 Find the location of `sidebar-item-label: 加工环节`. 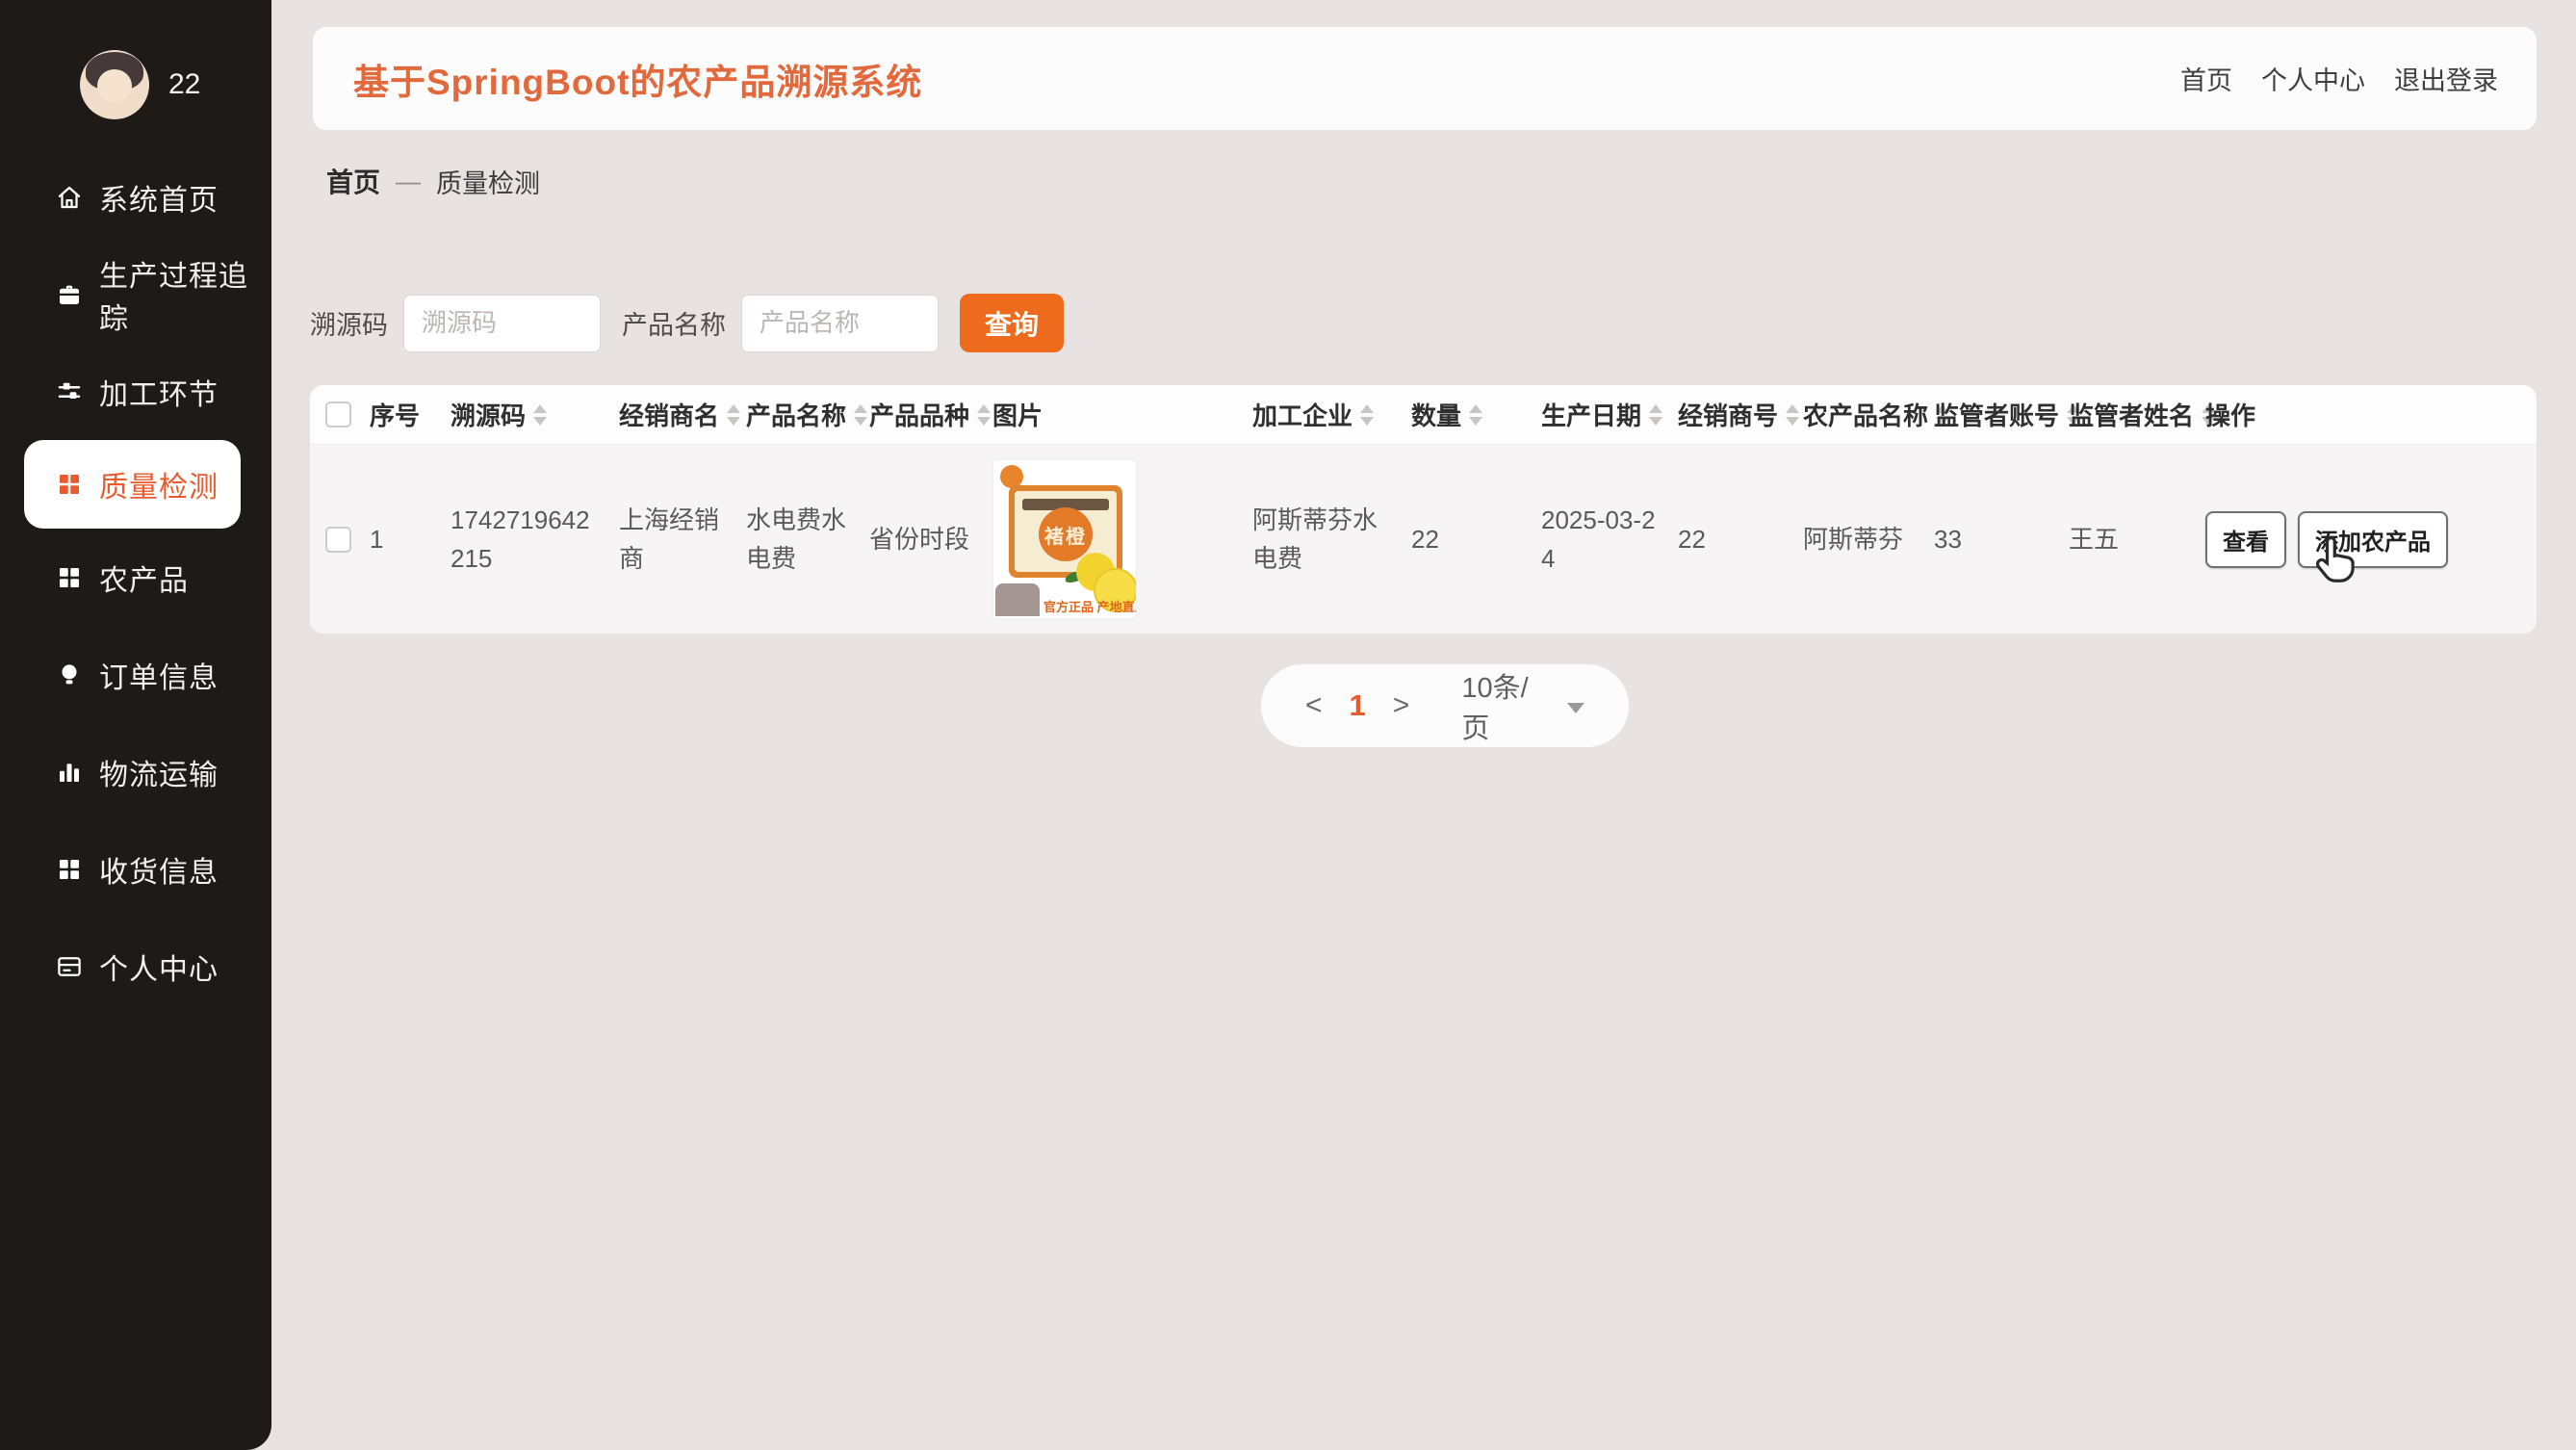

sidebar-item-label: 加工环节 is located at coordinates (159, 394).